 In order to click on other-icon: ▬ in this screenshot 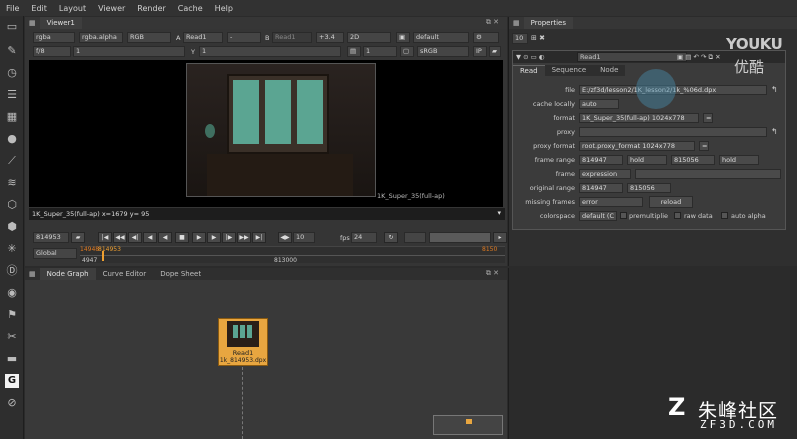, I will do `click(12, 359)`.